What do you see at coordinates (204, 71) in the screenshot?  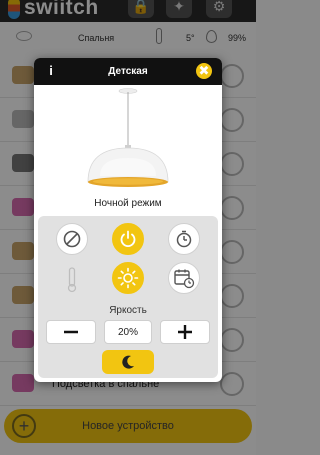 I see `close-icon: ✖` at bounding box center [204, 71].